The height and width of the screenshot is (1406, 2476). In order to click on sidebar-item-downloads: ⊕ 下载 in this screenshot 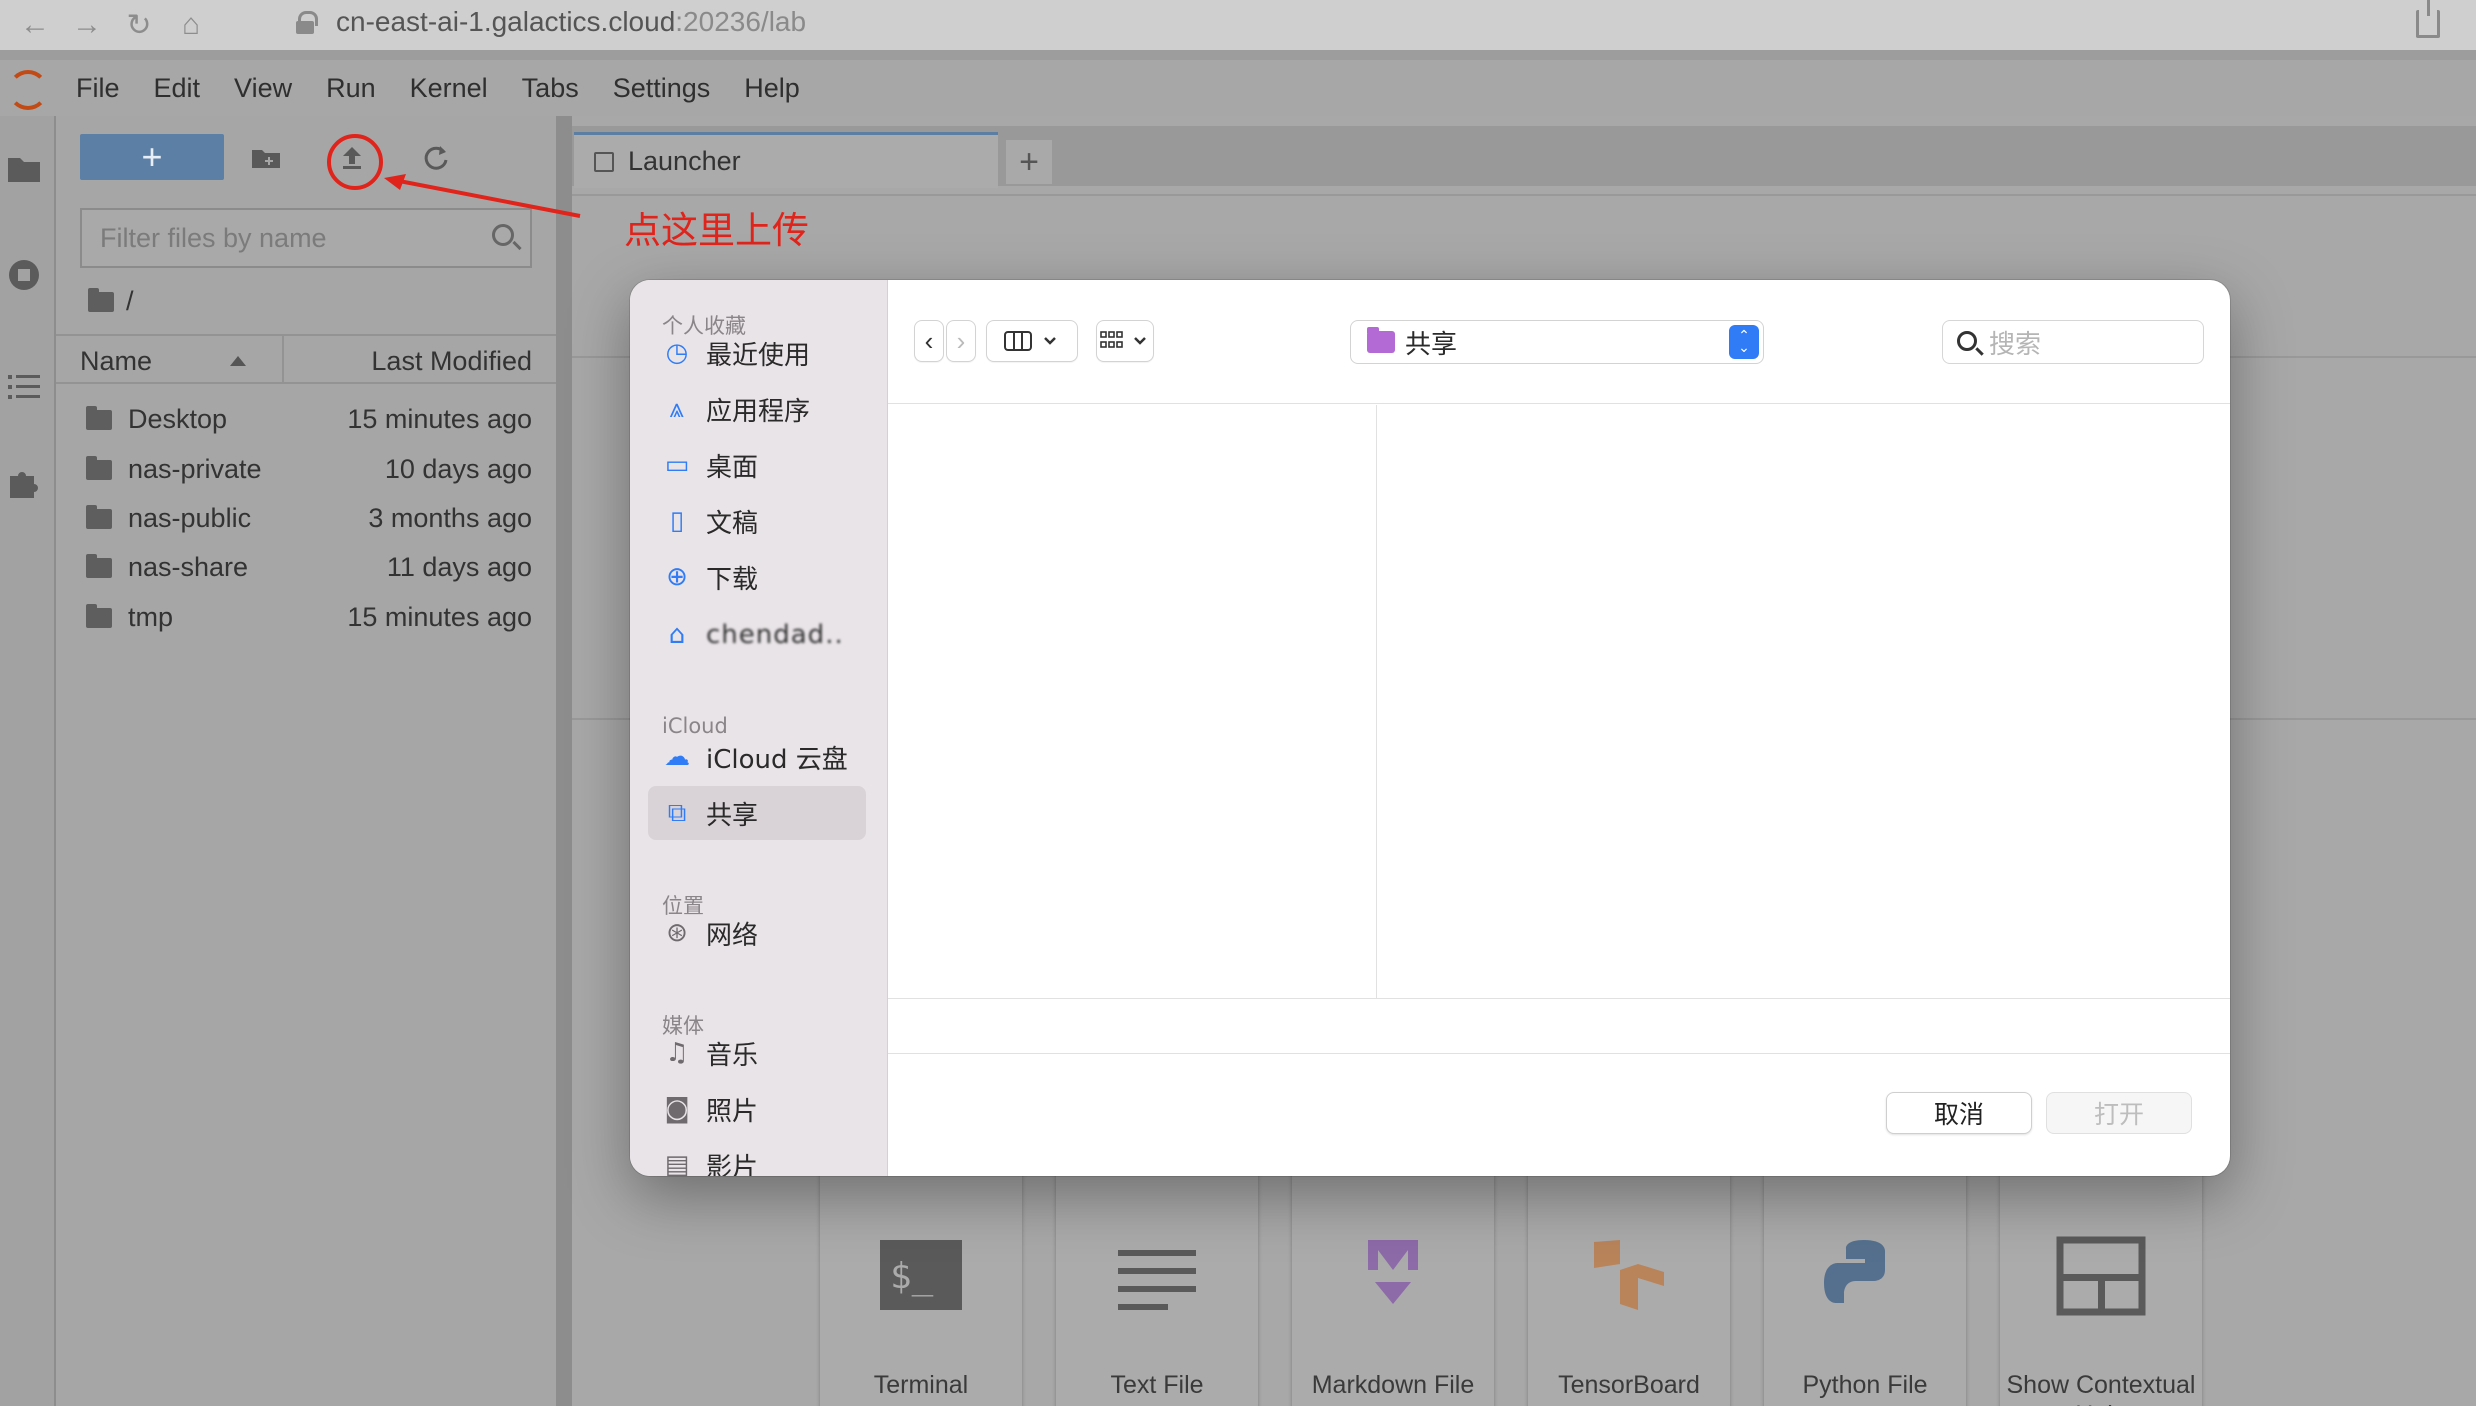, I will do `click(757, 577)`.